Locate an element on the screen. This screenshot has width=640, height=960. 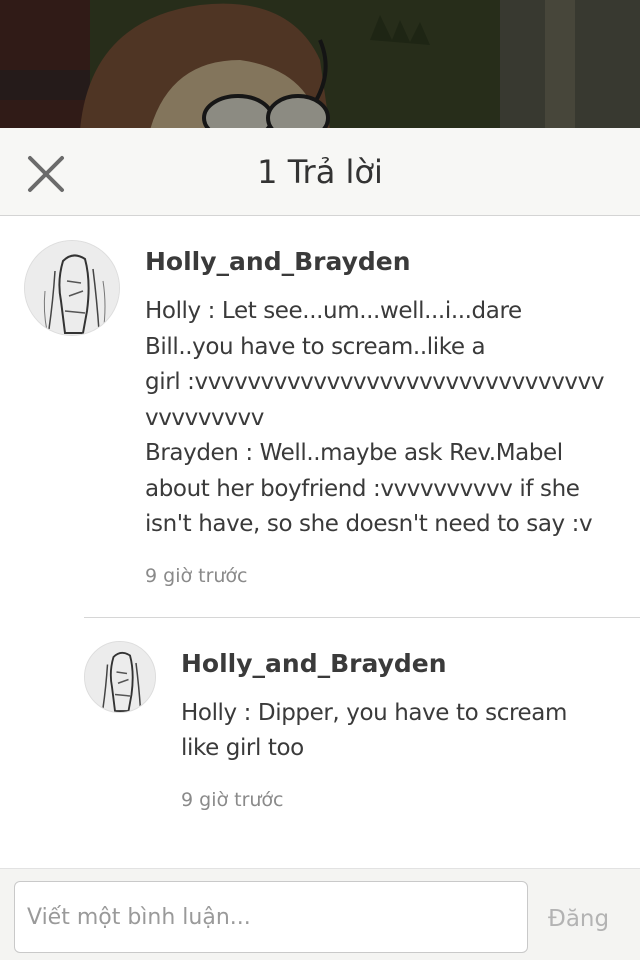
comment-timestamp: 9 giờ trước is located at coordinates (196, 575).